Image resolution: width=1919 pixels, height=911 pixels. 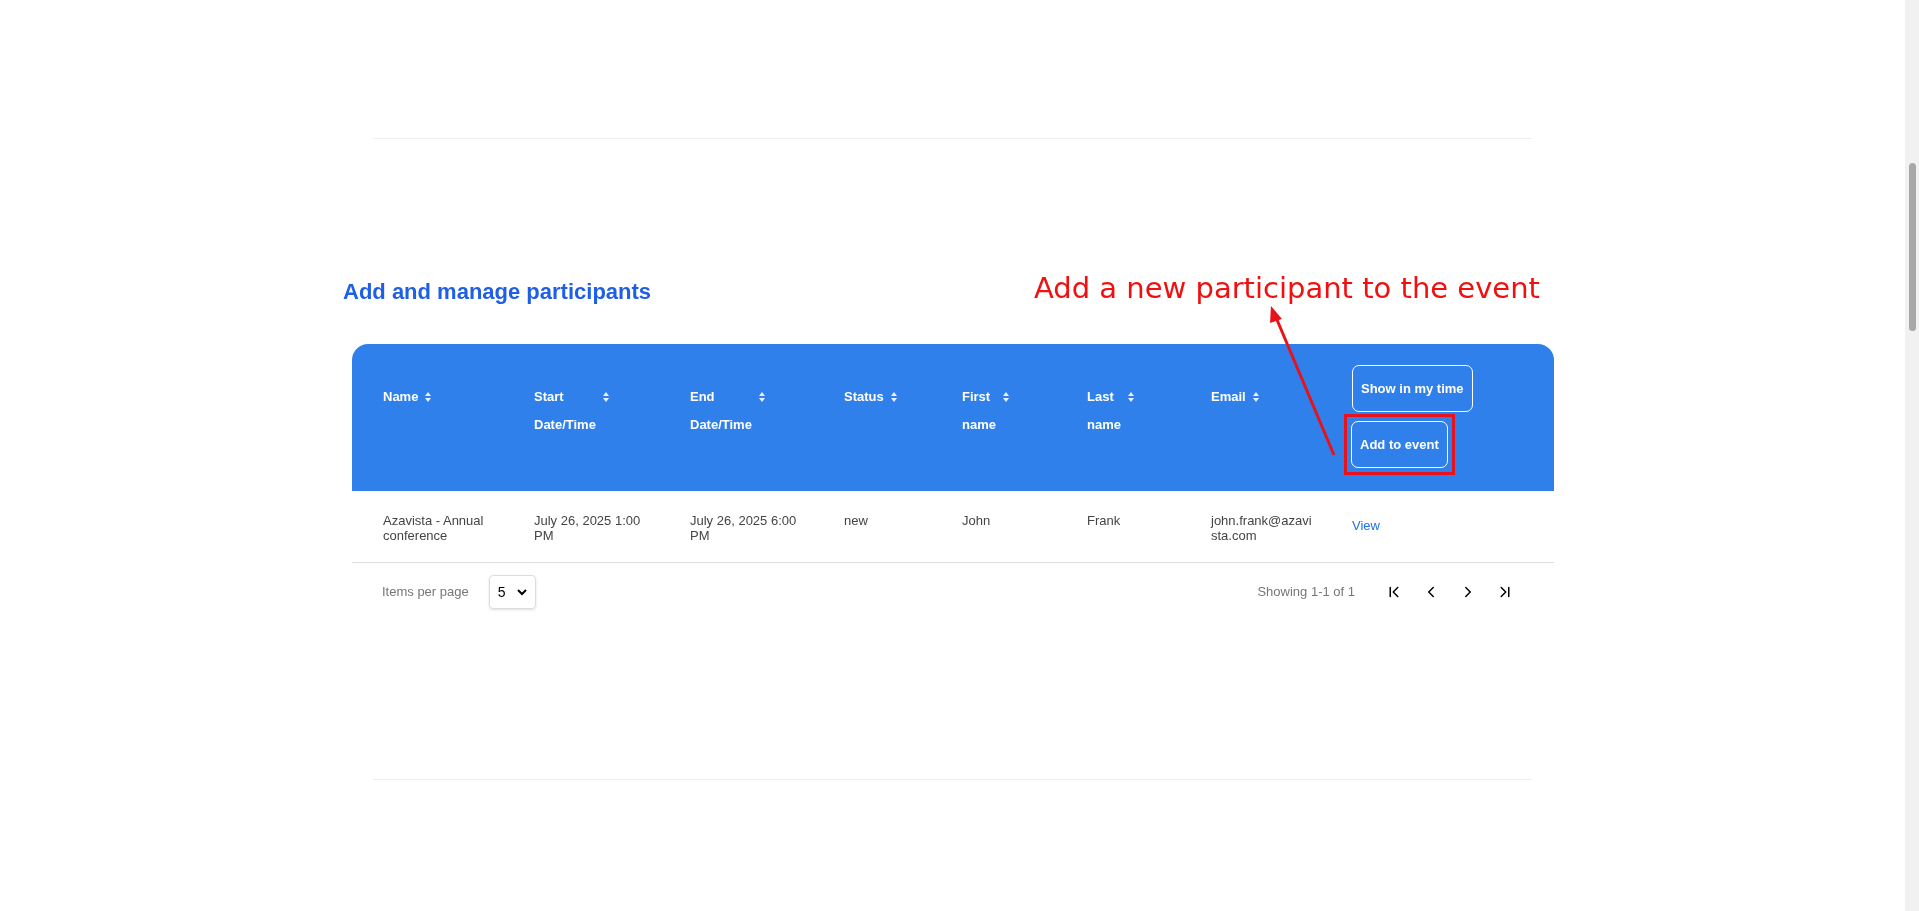 What do you see at coordinates (401, 397) in the screenshot?
I see `column-header: Name` at bounding box center [401, 397].